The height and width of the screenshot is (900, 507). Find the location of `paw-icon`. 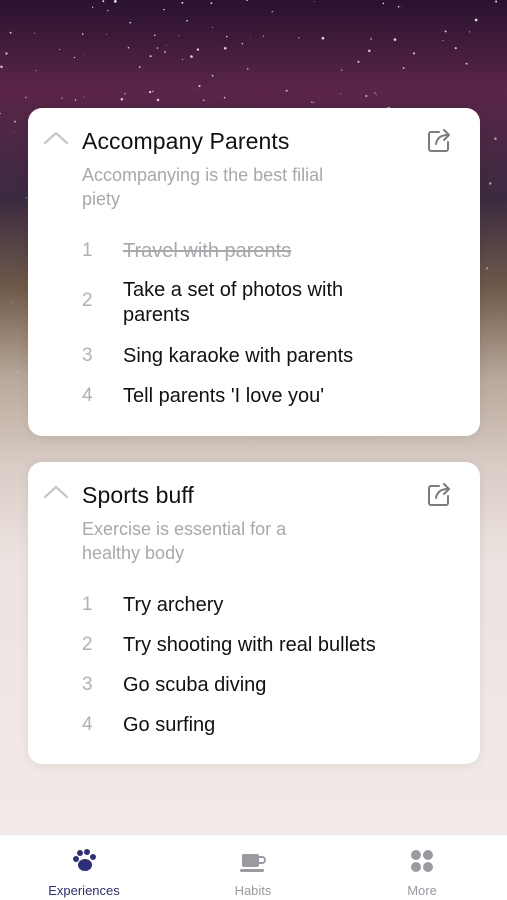

paw-icon is located at coordinates (84, 860).